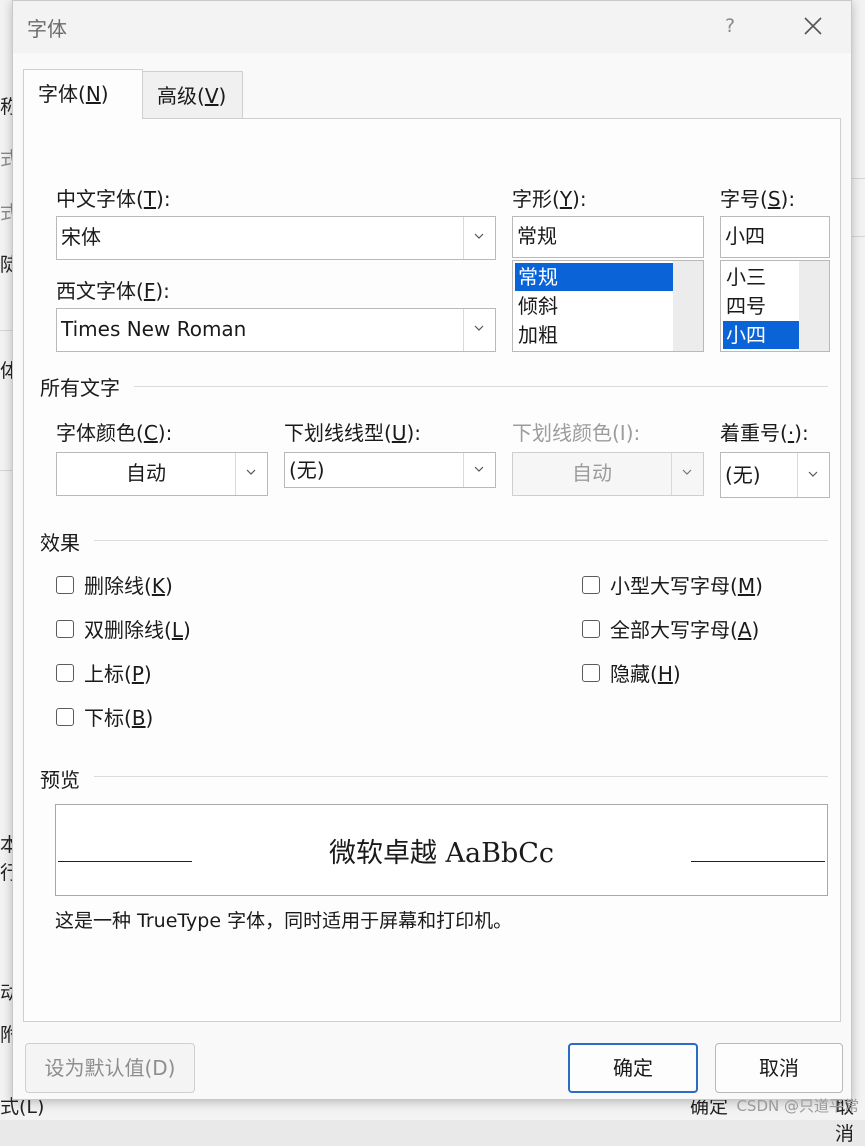  I want to click on western-font-value: Times New Roman, so click(154, 329).